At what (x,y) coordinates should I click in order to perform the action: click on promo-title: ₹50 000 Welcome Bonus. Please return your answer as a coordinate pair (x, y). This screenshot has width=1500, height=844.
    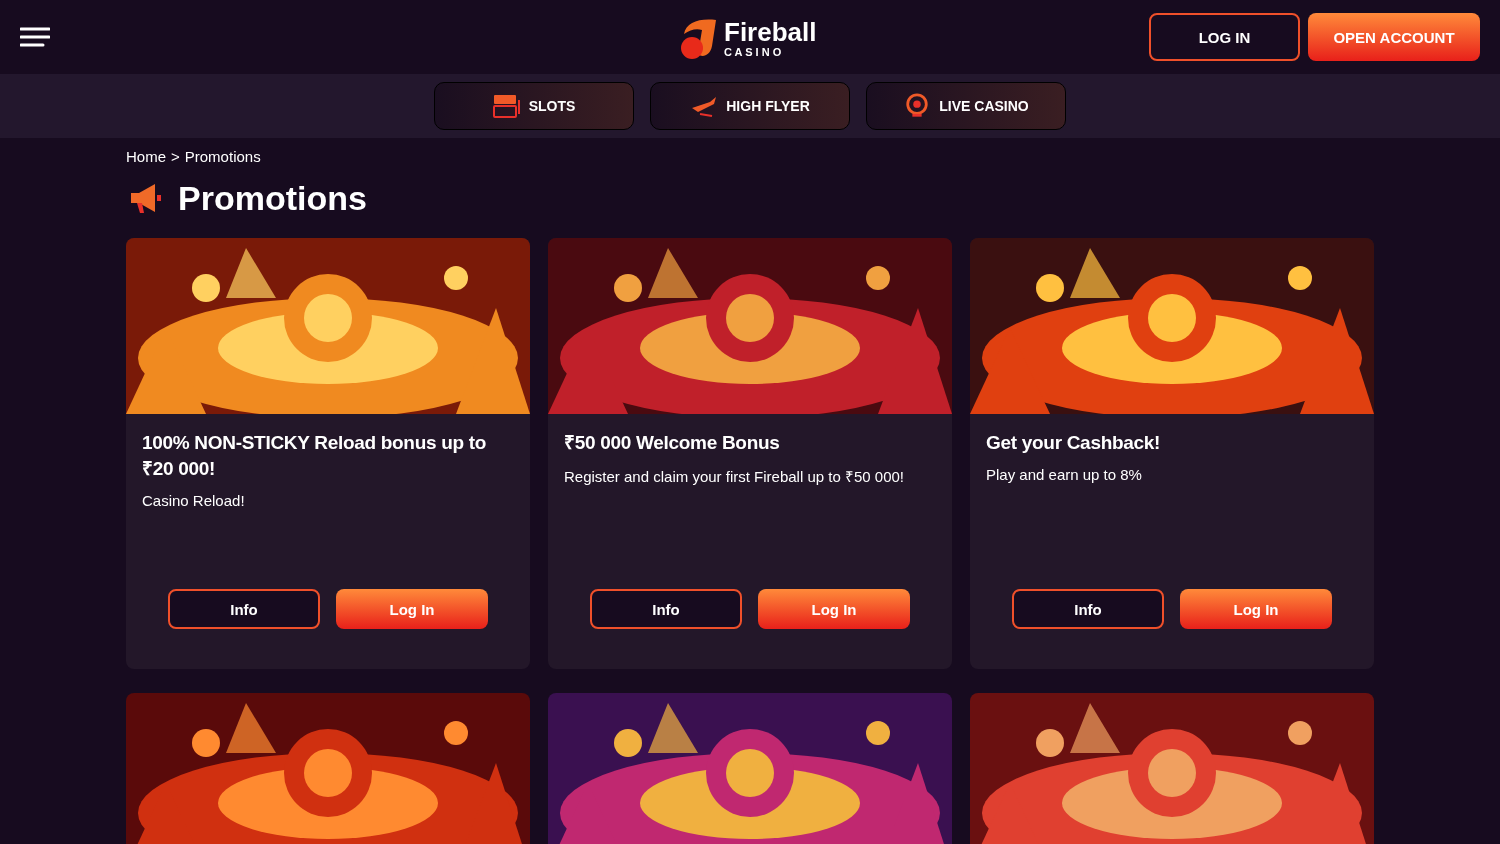
    Looking at the image, I should click on (672, 443).